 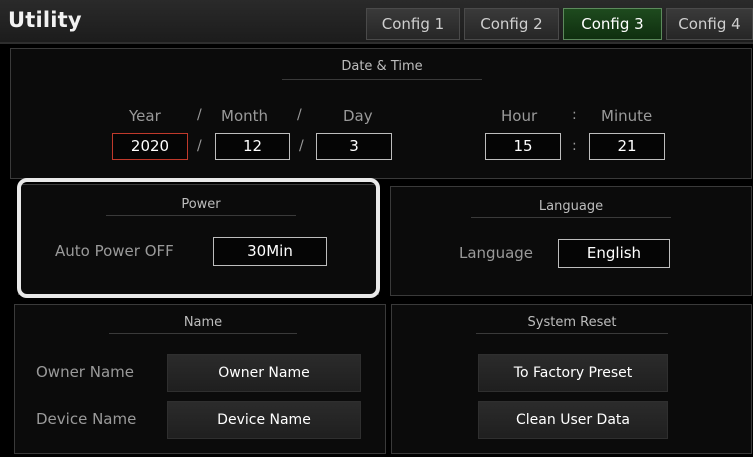 What do you see at coordinates (252, 146) in the screenshot?
I see `month-field: 12` at bounding box center [252, 146].